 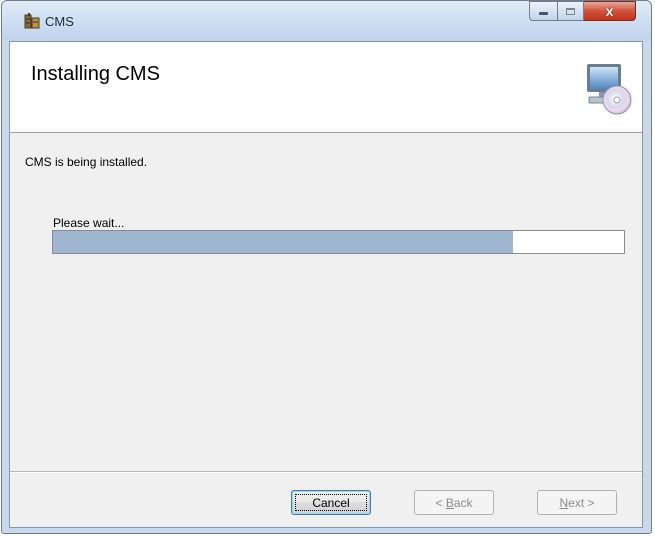 I want to click on minimize-icon, so click(x=543, y=13).